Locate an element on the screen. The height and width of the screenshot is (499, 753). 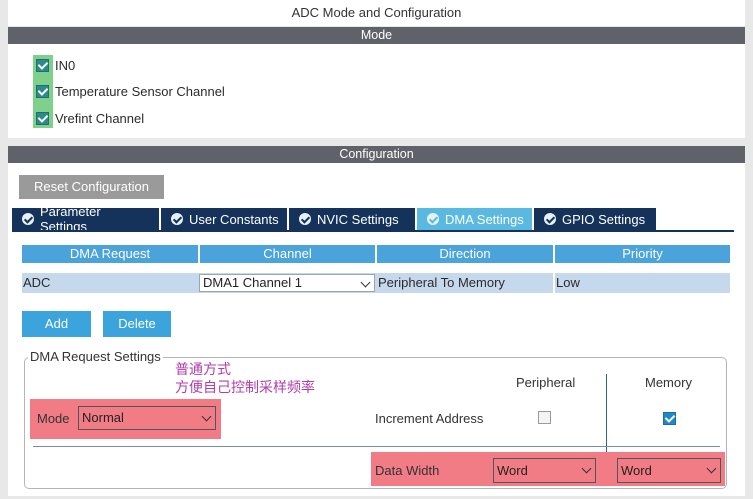
tab-label: GPIO Settings is located at coordinates (604, 219).